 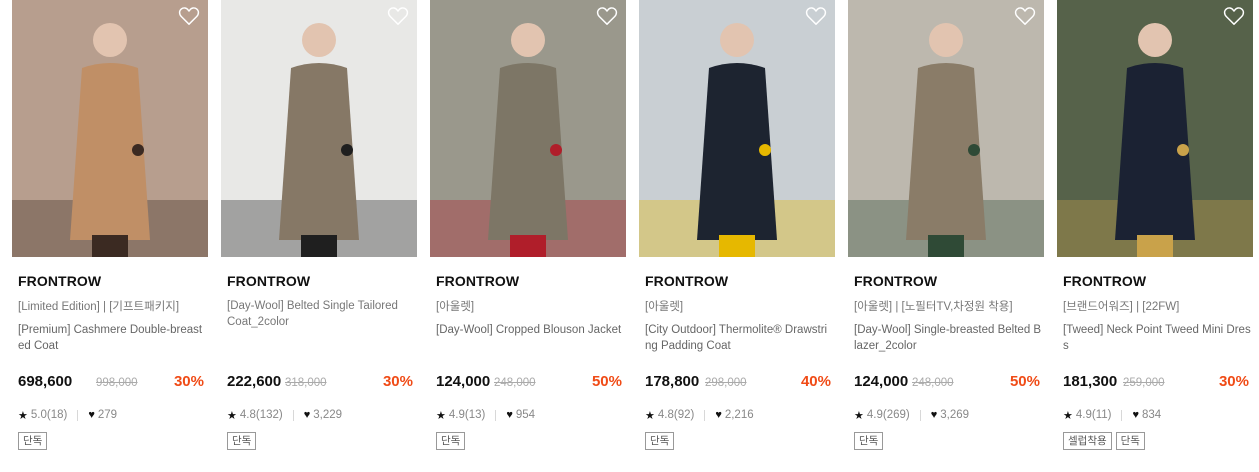 I want to click on sale-price: 181,300, so click(x=1090, y=381).